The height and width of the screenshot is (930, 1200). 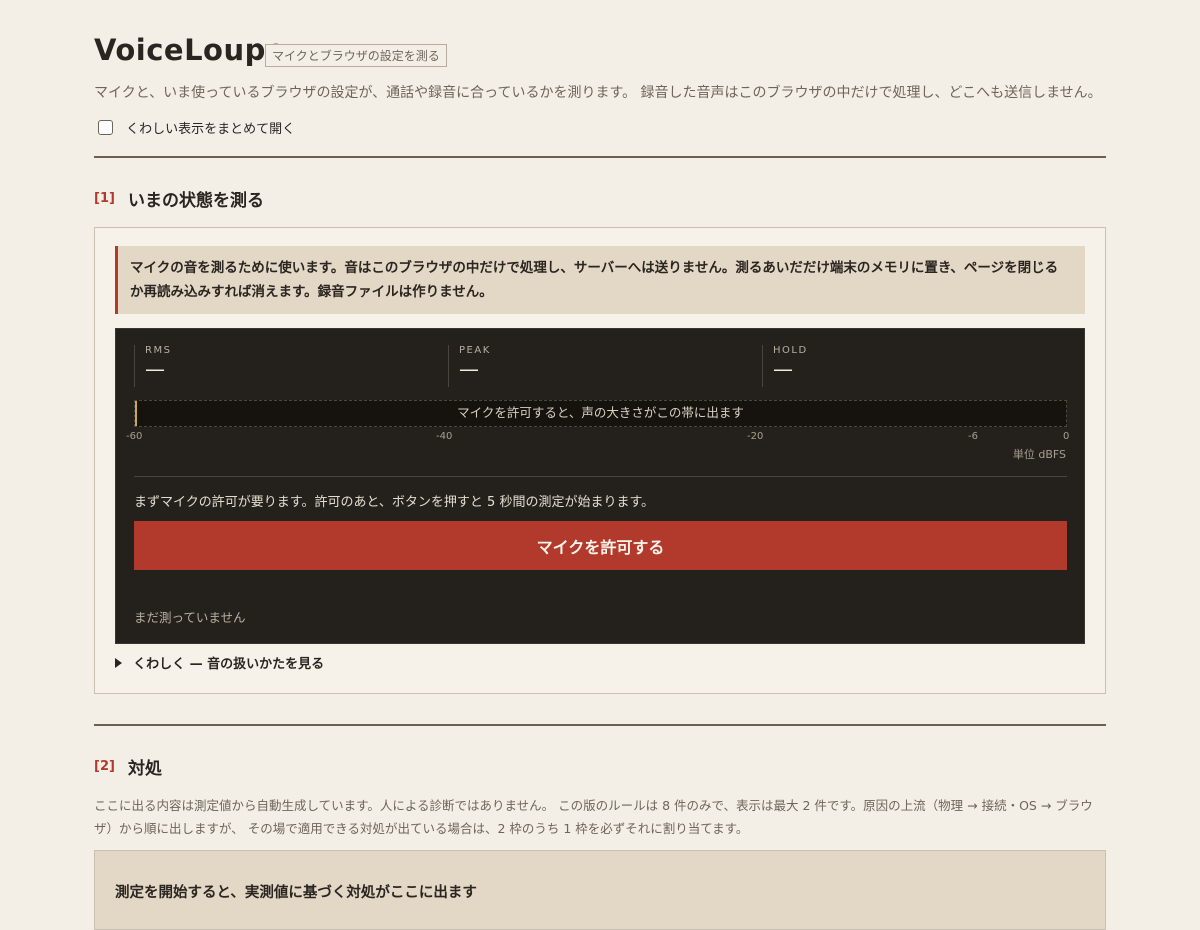 I want to click on peak-label: PEAK, so click(x=475, y=350).